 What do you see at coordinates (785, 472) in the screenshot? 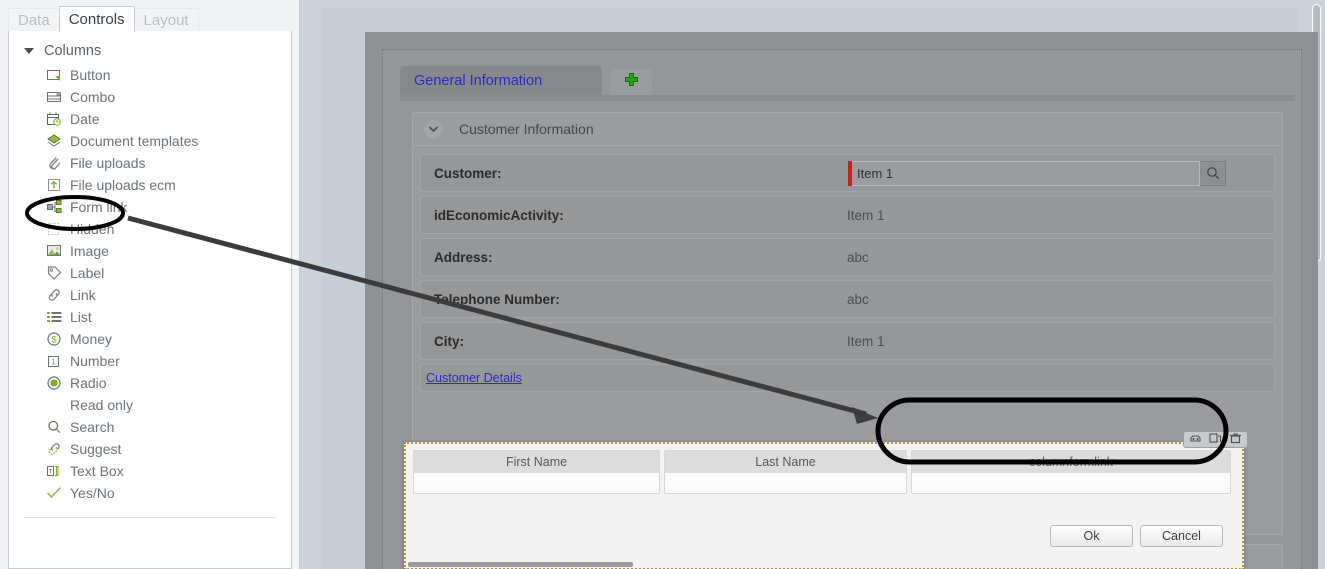
I see `grid-column-last-name: Last Name` at bounding box center [785, 472].